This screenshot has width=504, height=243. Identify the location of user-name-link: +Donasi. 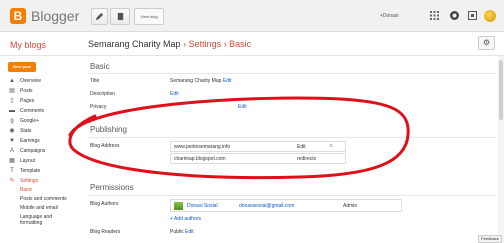
(389, 16).